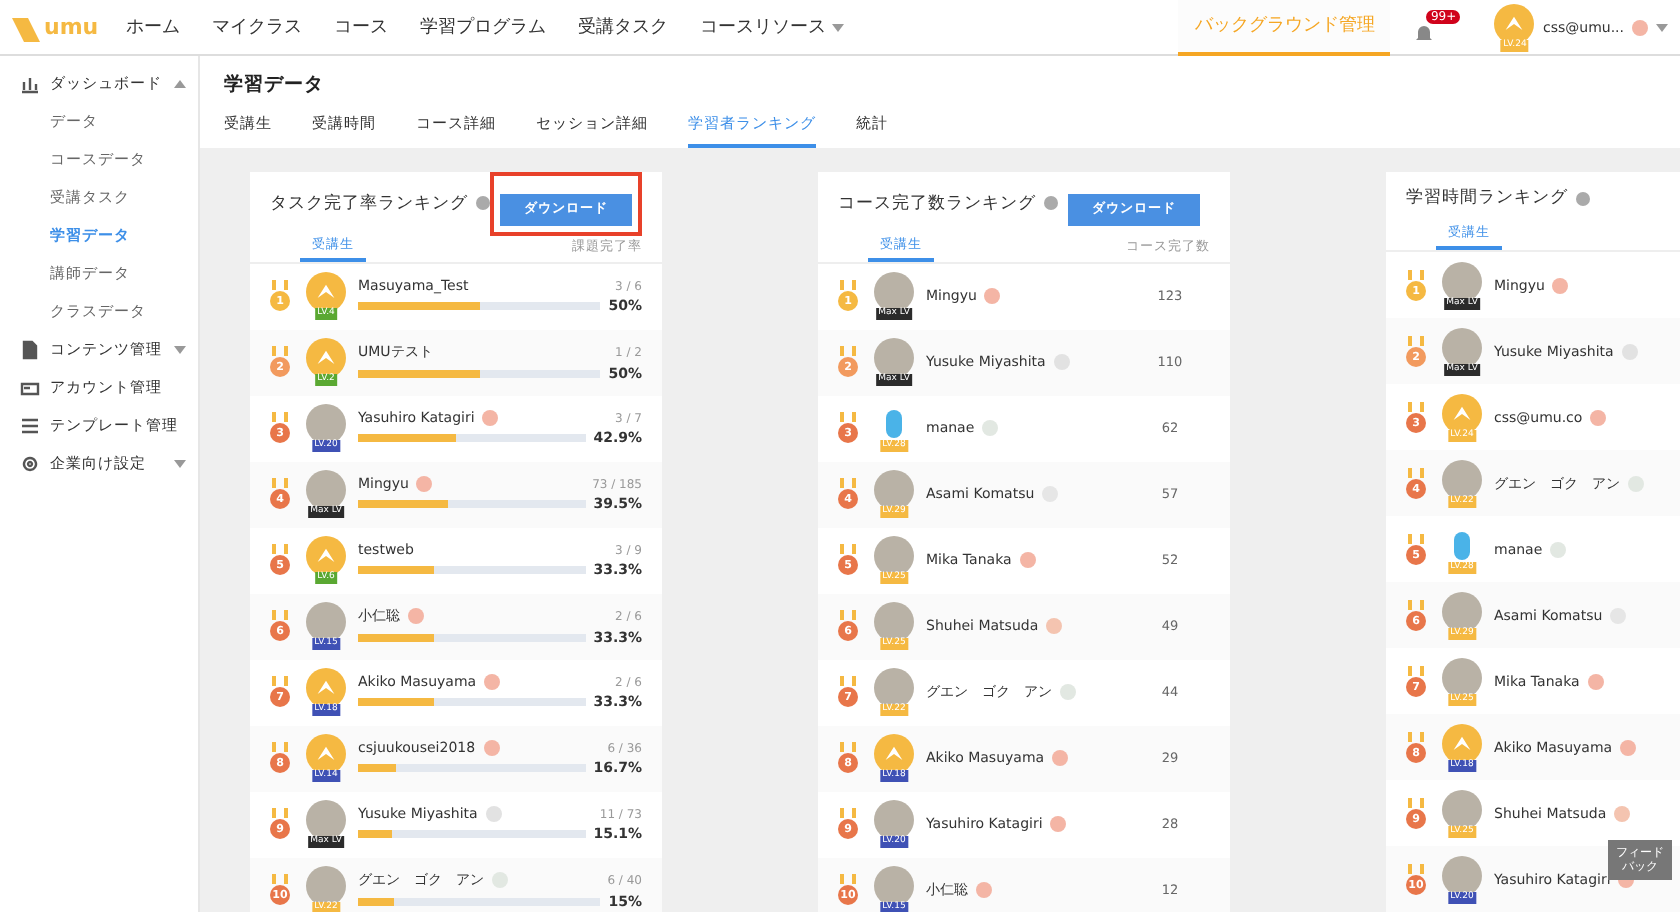  I want to click on list-icon, so click(30, 425).